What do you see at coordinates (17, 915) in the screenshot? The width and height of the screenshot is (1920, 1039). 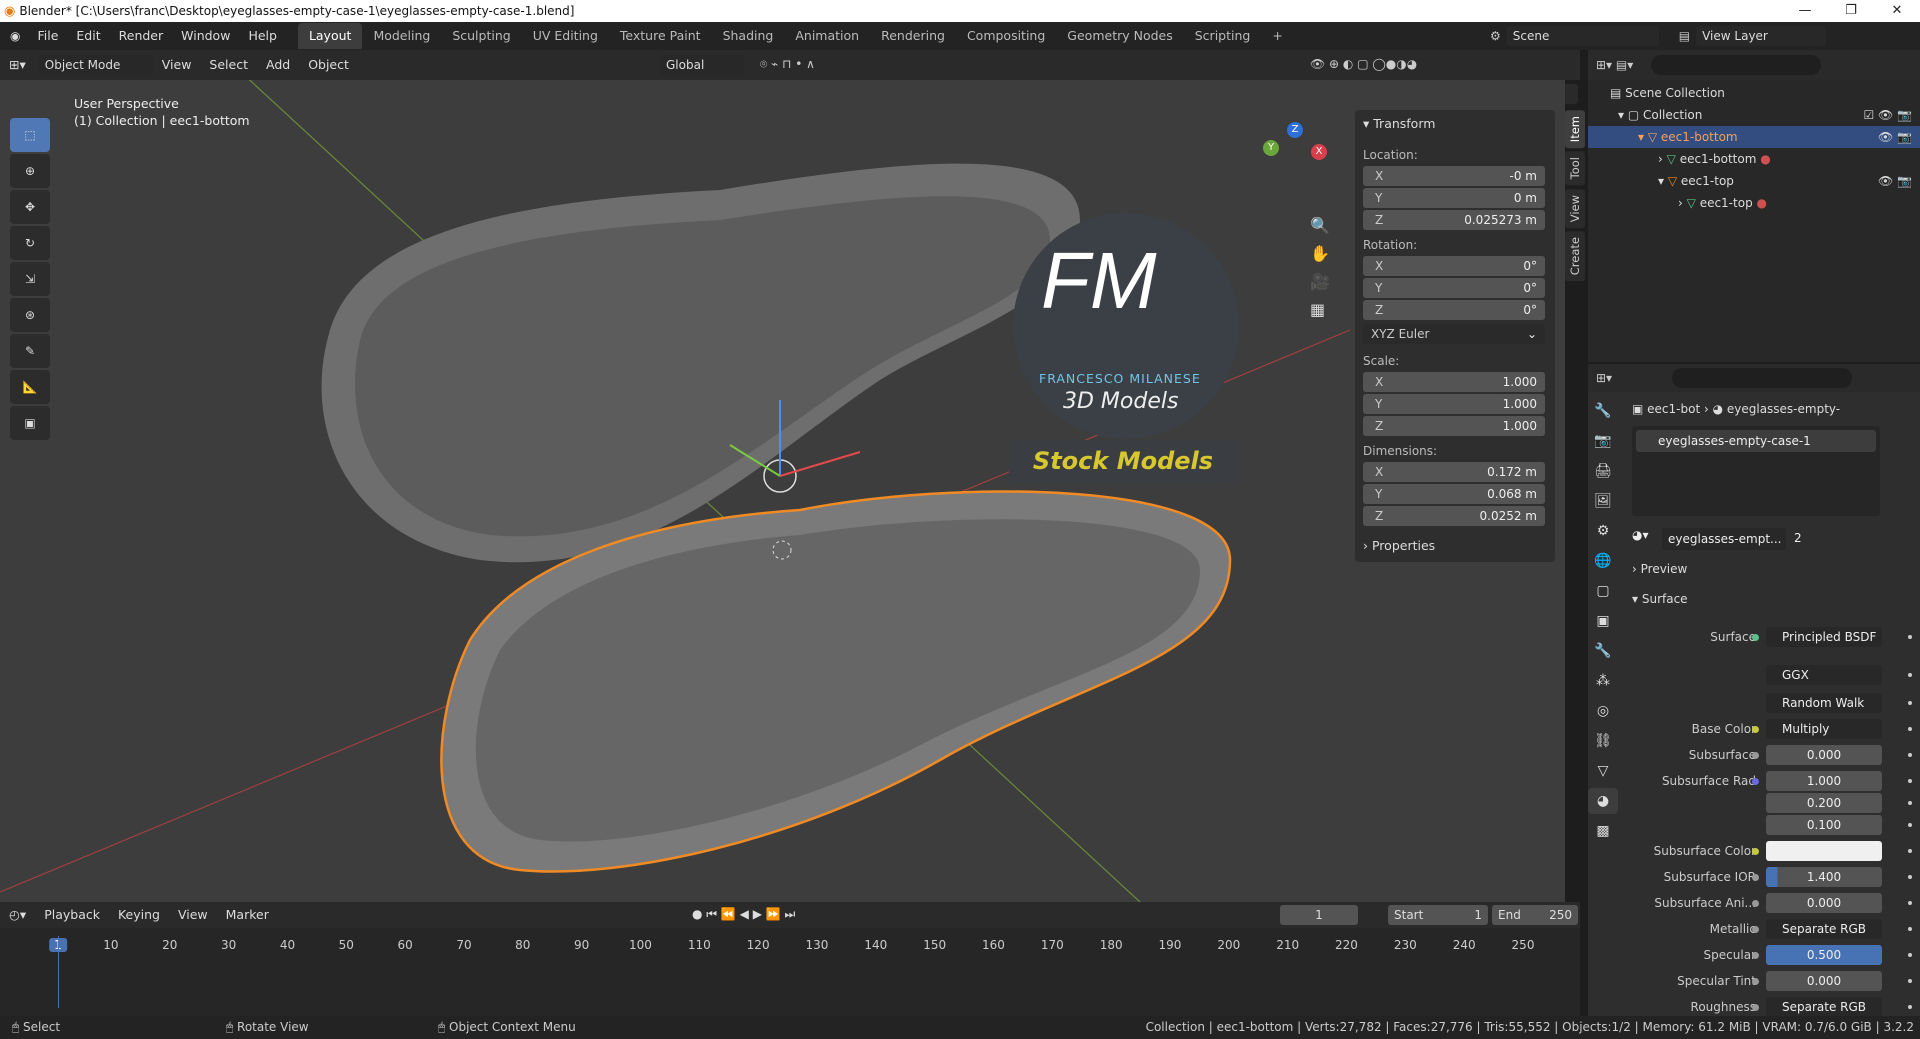 I see `timeline-editor-icon: ◴▾` at bounding box center [17, 915].